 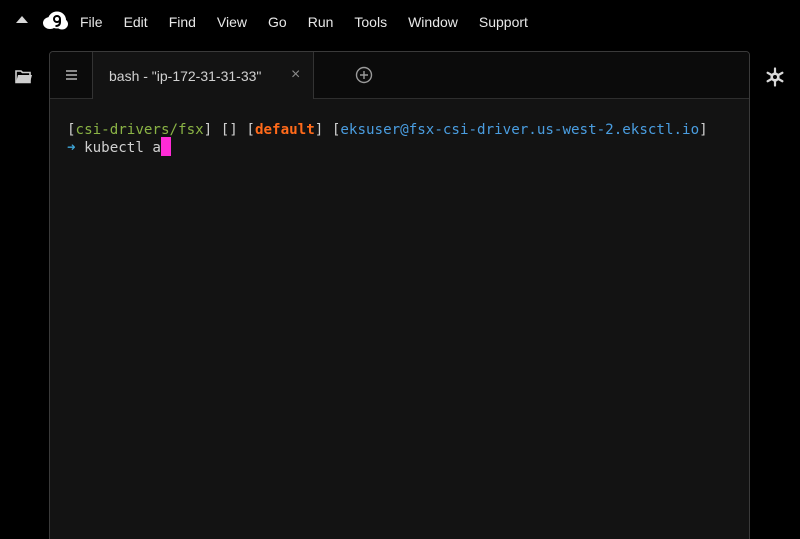 I want to click on menu-find: Find, so click(x=182, y=22).